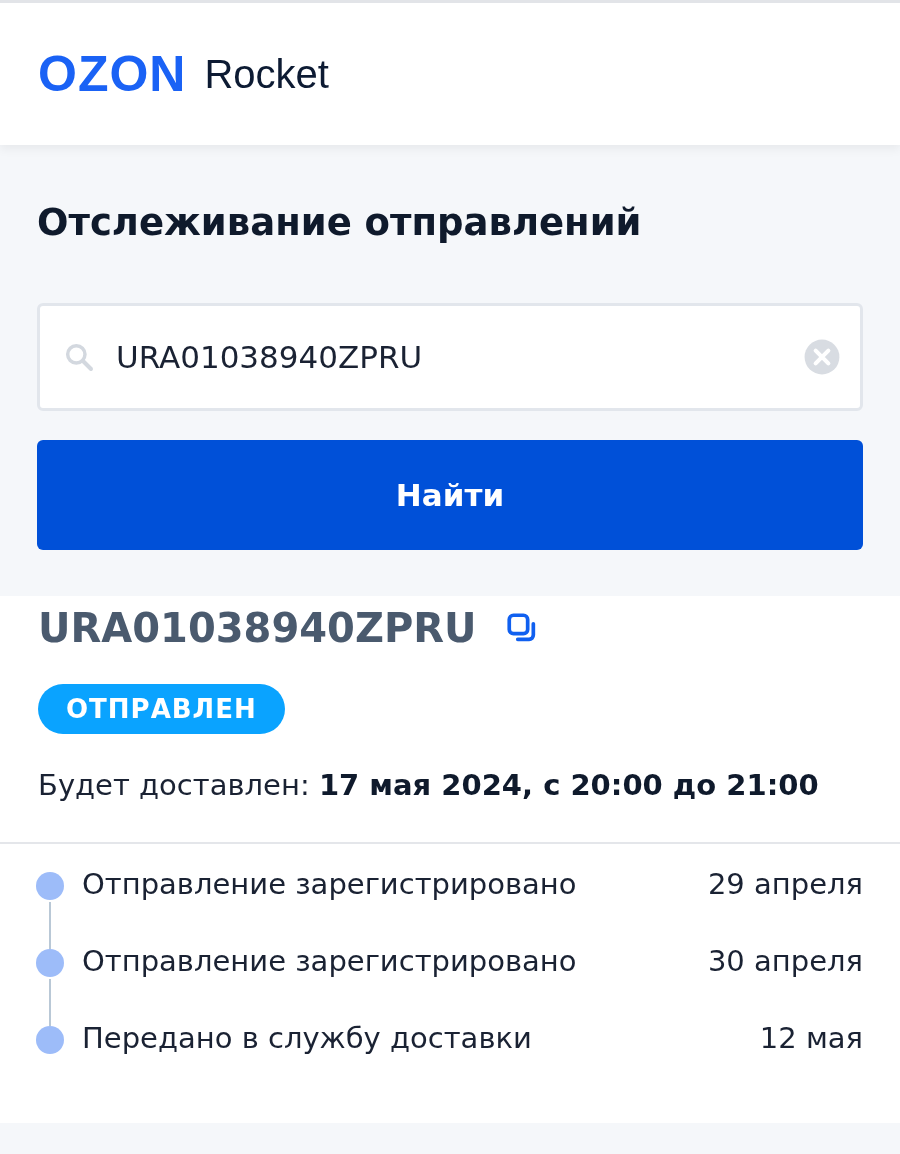 The width and height of the screenshot is (900, 1154). I want to click on event-date: 12 мая, so click(811, 1038).